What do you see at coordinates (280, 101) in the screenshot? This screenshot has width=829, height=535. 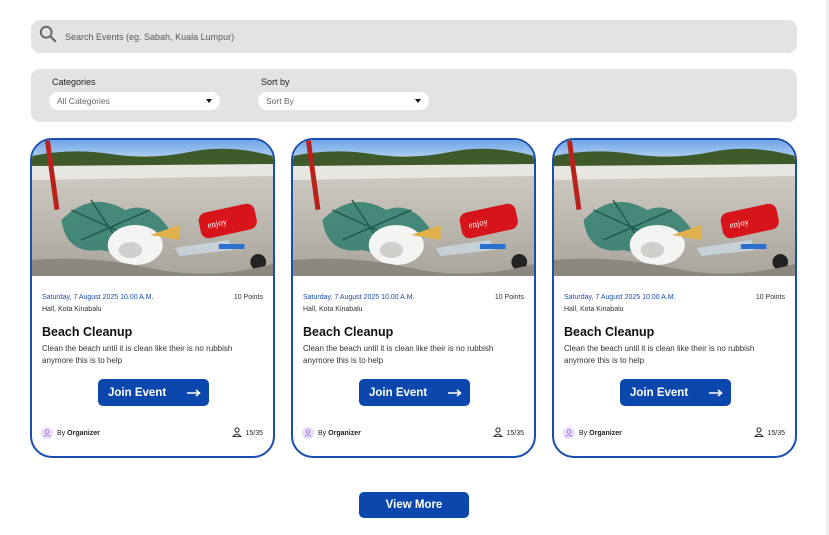 I see `sort-by-selected-value: Sort By` at bounding box center [280, 101].